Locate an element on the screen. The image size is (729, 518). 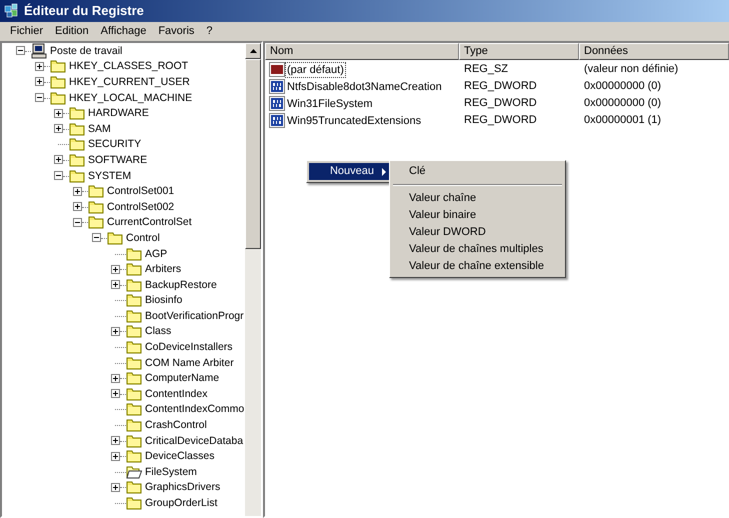
scroll-up-button is located at coordinates (253, 51).